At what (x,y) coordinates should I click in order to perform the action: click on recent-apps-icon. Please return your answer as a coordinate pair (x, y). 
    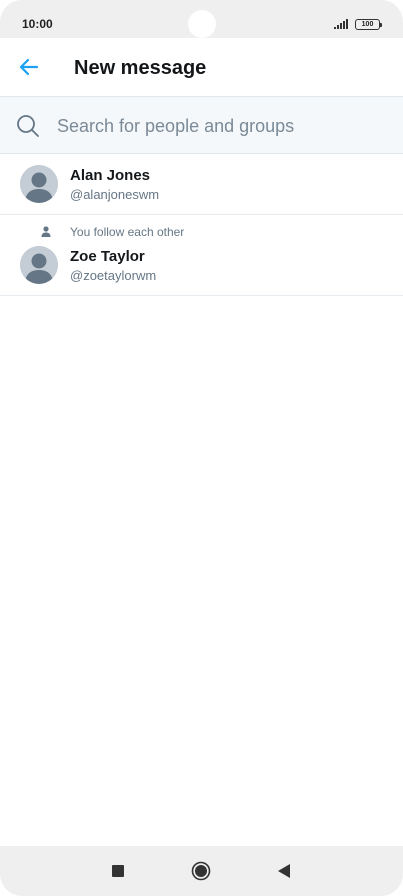
    Looking at the image, I should click on (118, 871).